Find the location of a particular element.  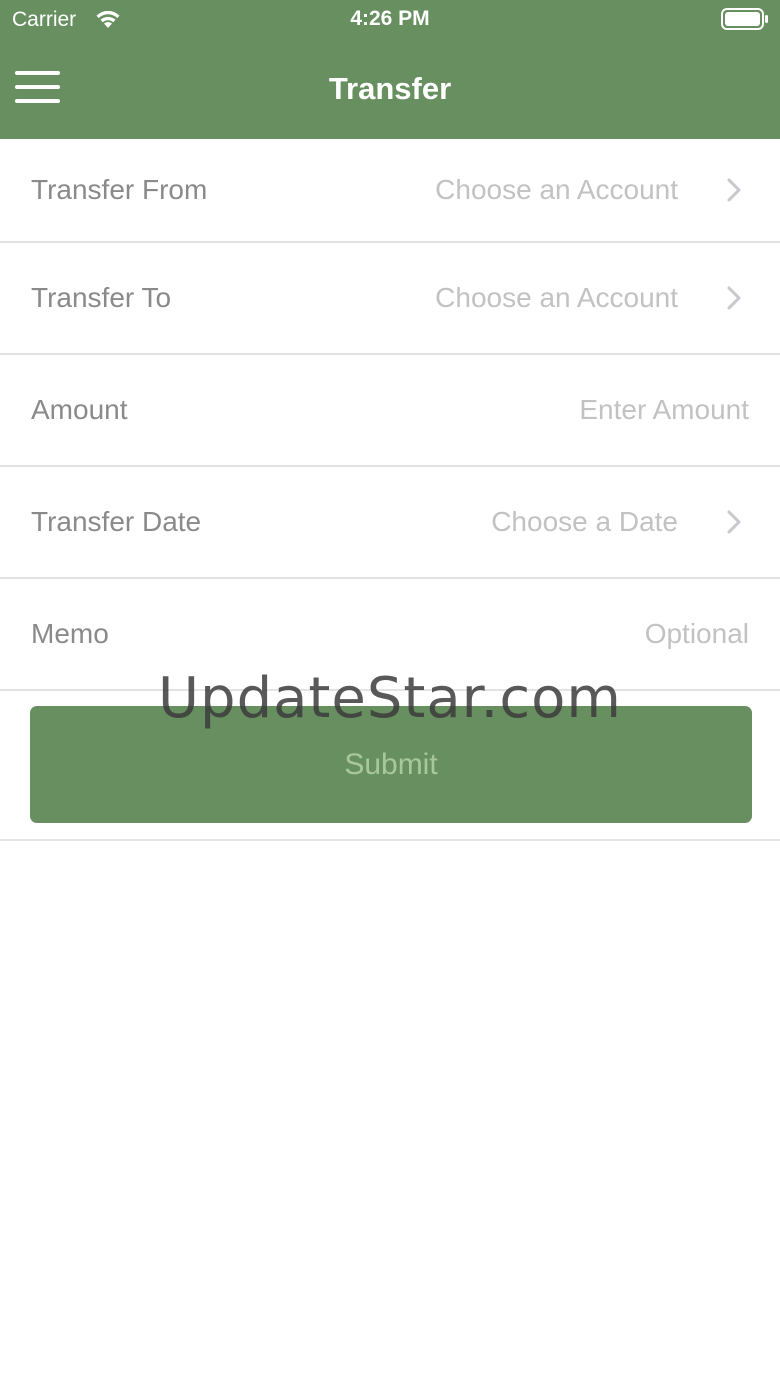

transfer-to-value: Choose an Account is located at coordinates (556, 297).